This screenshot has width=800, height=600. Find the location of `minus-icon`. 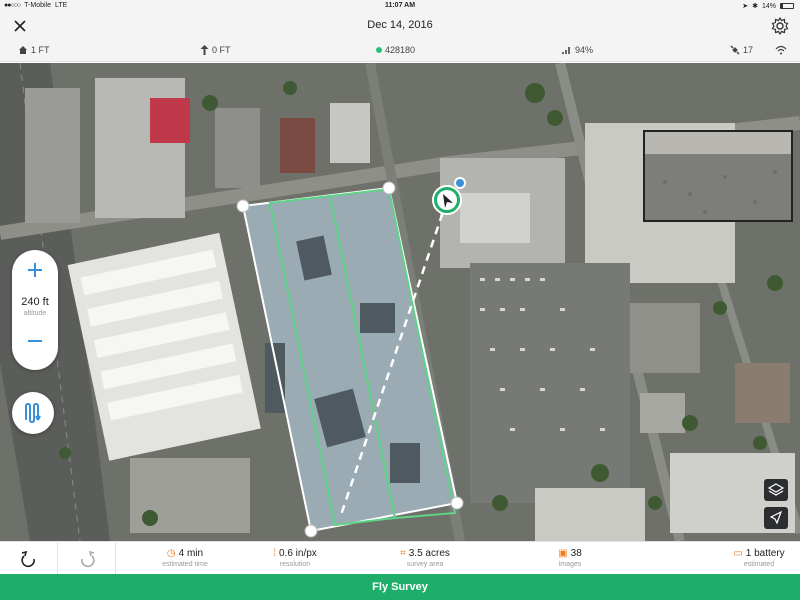

minus-icon is located at coordinates (35, 341).